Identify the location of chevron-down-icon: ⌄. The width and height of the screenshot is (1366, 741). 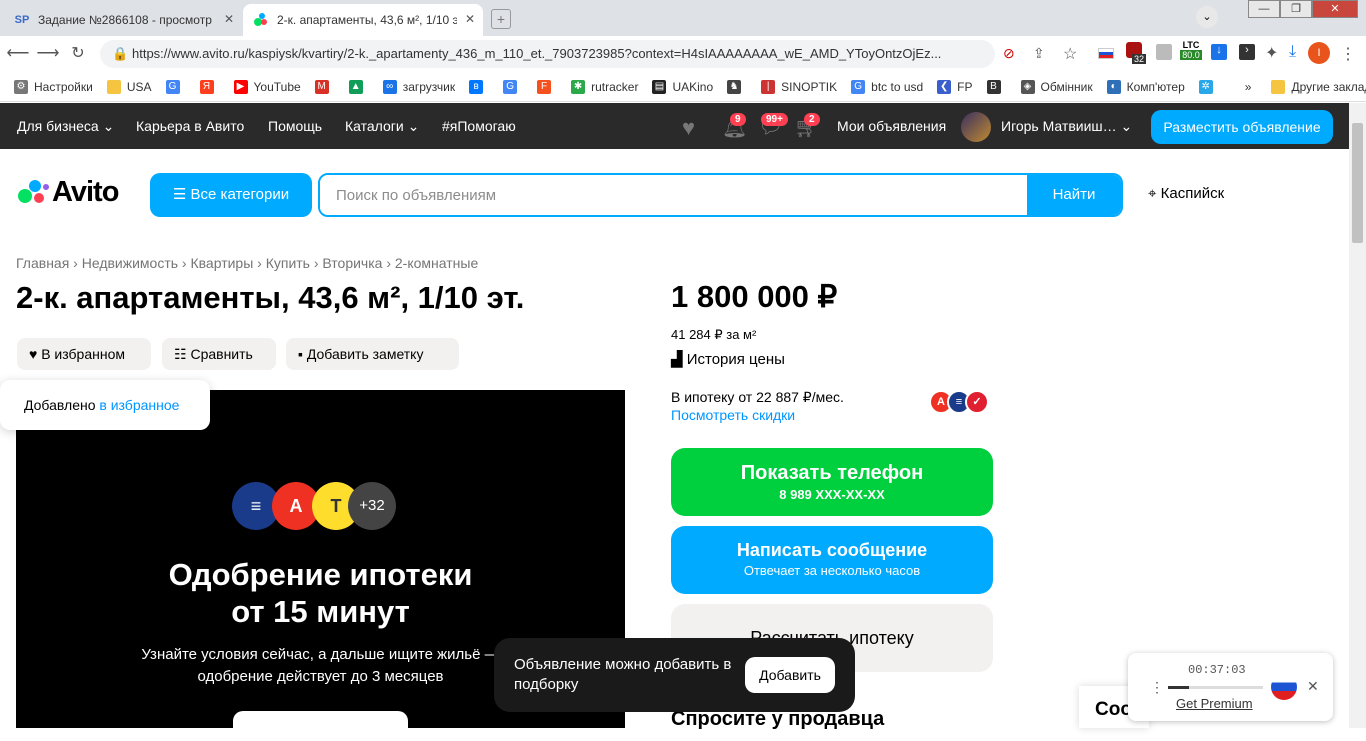
(413, 126).